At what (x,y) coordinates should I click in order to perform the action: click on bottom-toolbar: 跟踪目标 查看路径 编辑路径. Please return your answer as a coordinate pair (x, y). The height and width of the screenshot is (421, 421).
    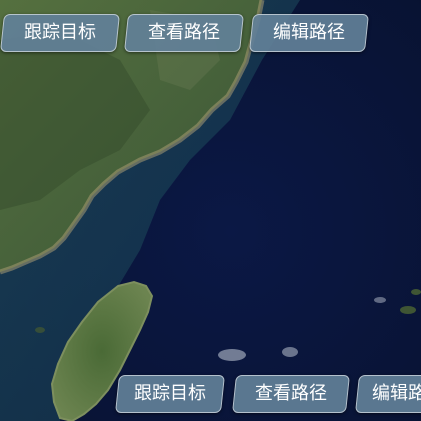
    Looking at the image, I should click on (210, 390).